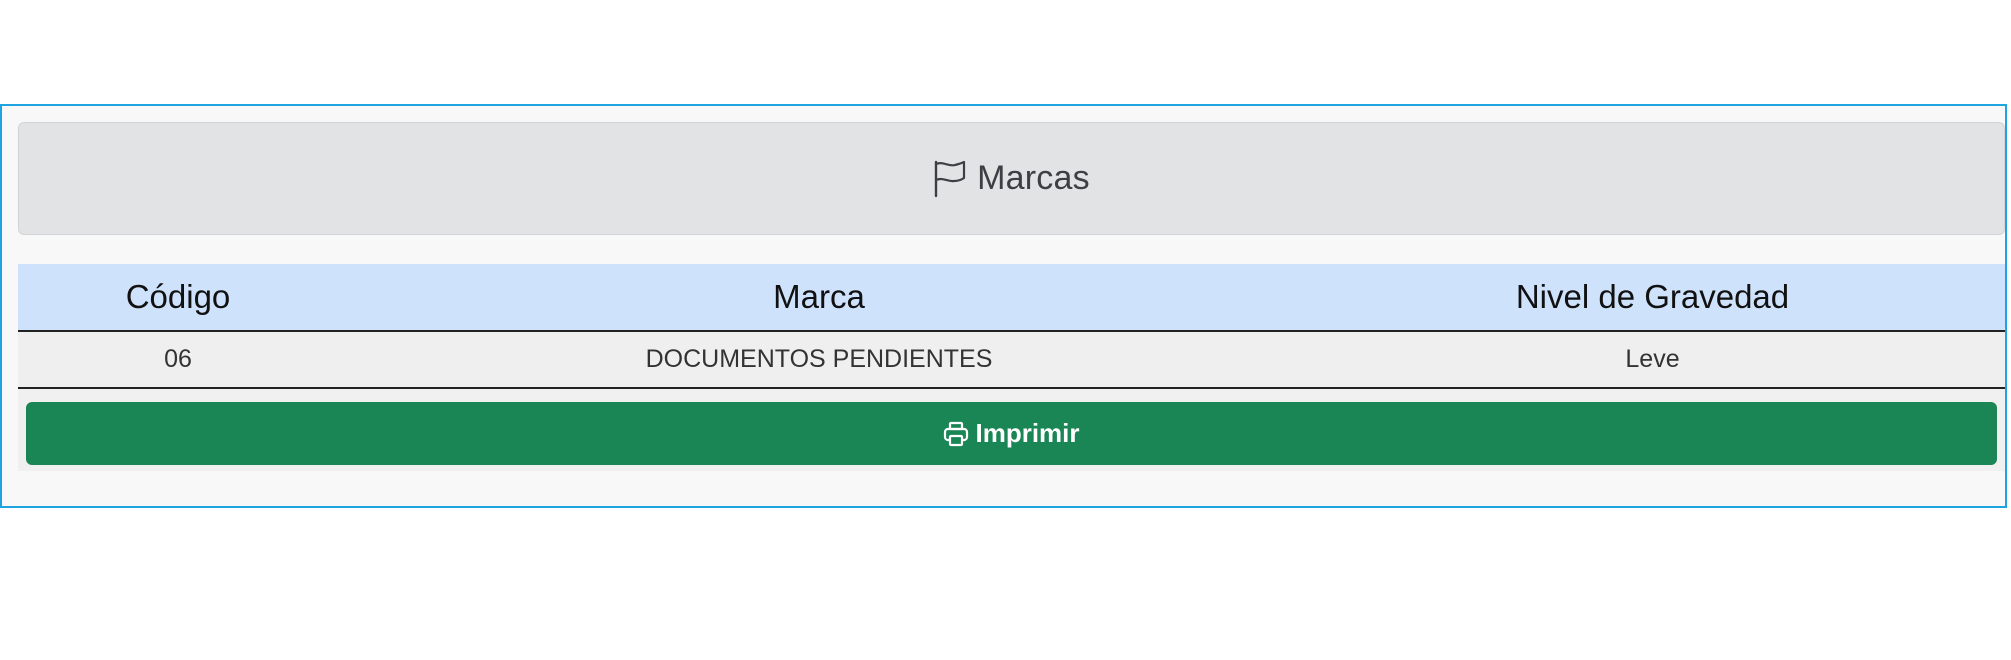 The width and height of the screenshot is (2011, 660). Describe the element at coordinates (1652, 360) in the screenshot. I see `cell-nivel-gravedad: Leve` at that location.